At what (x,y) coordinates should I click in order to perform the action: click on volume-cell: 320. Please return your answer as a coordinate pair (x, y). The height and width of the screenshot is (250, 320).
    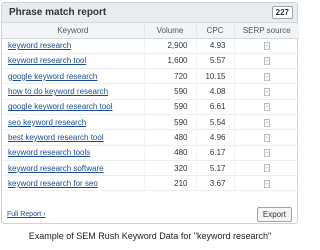
    Looking at the image, I should click on (170, 168).